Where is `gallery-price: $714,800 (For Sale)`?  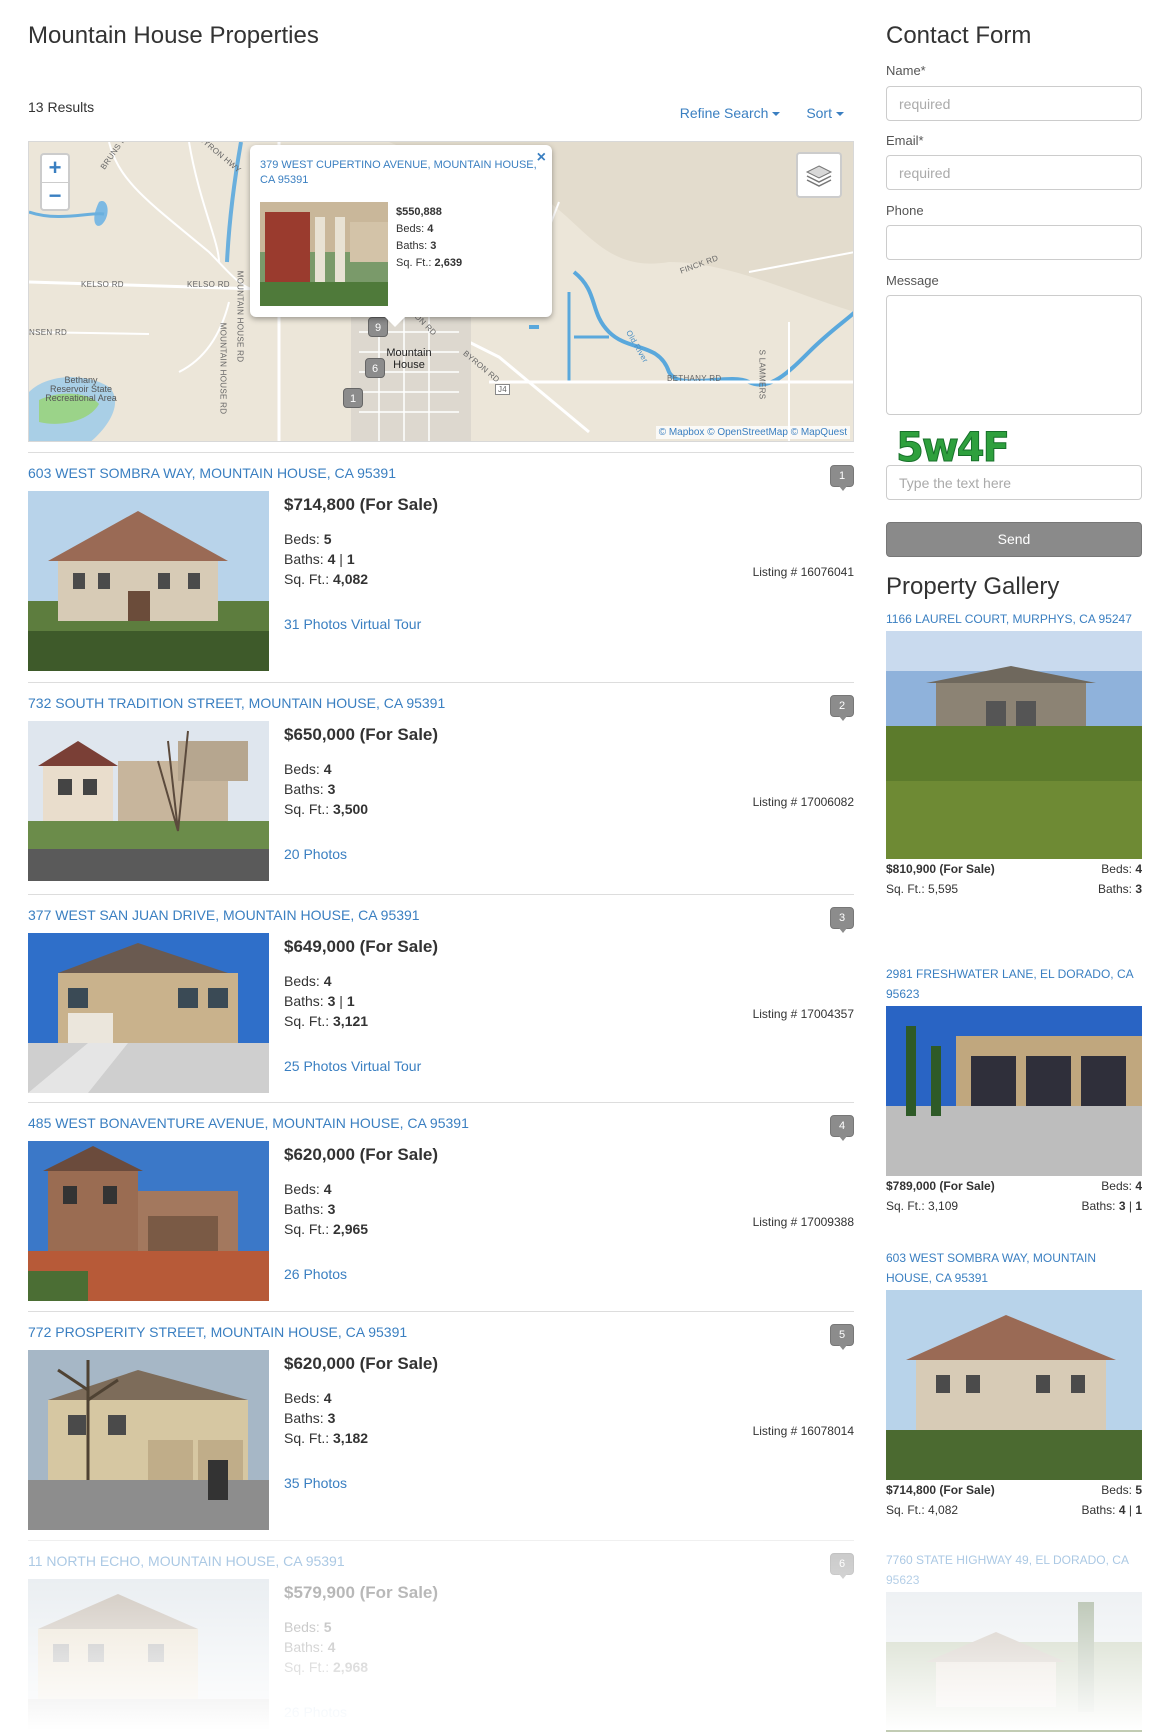
gallery-price: $714,800 (For Sale) is located at coordinates (940, 1490).